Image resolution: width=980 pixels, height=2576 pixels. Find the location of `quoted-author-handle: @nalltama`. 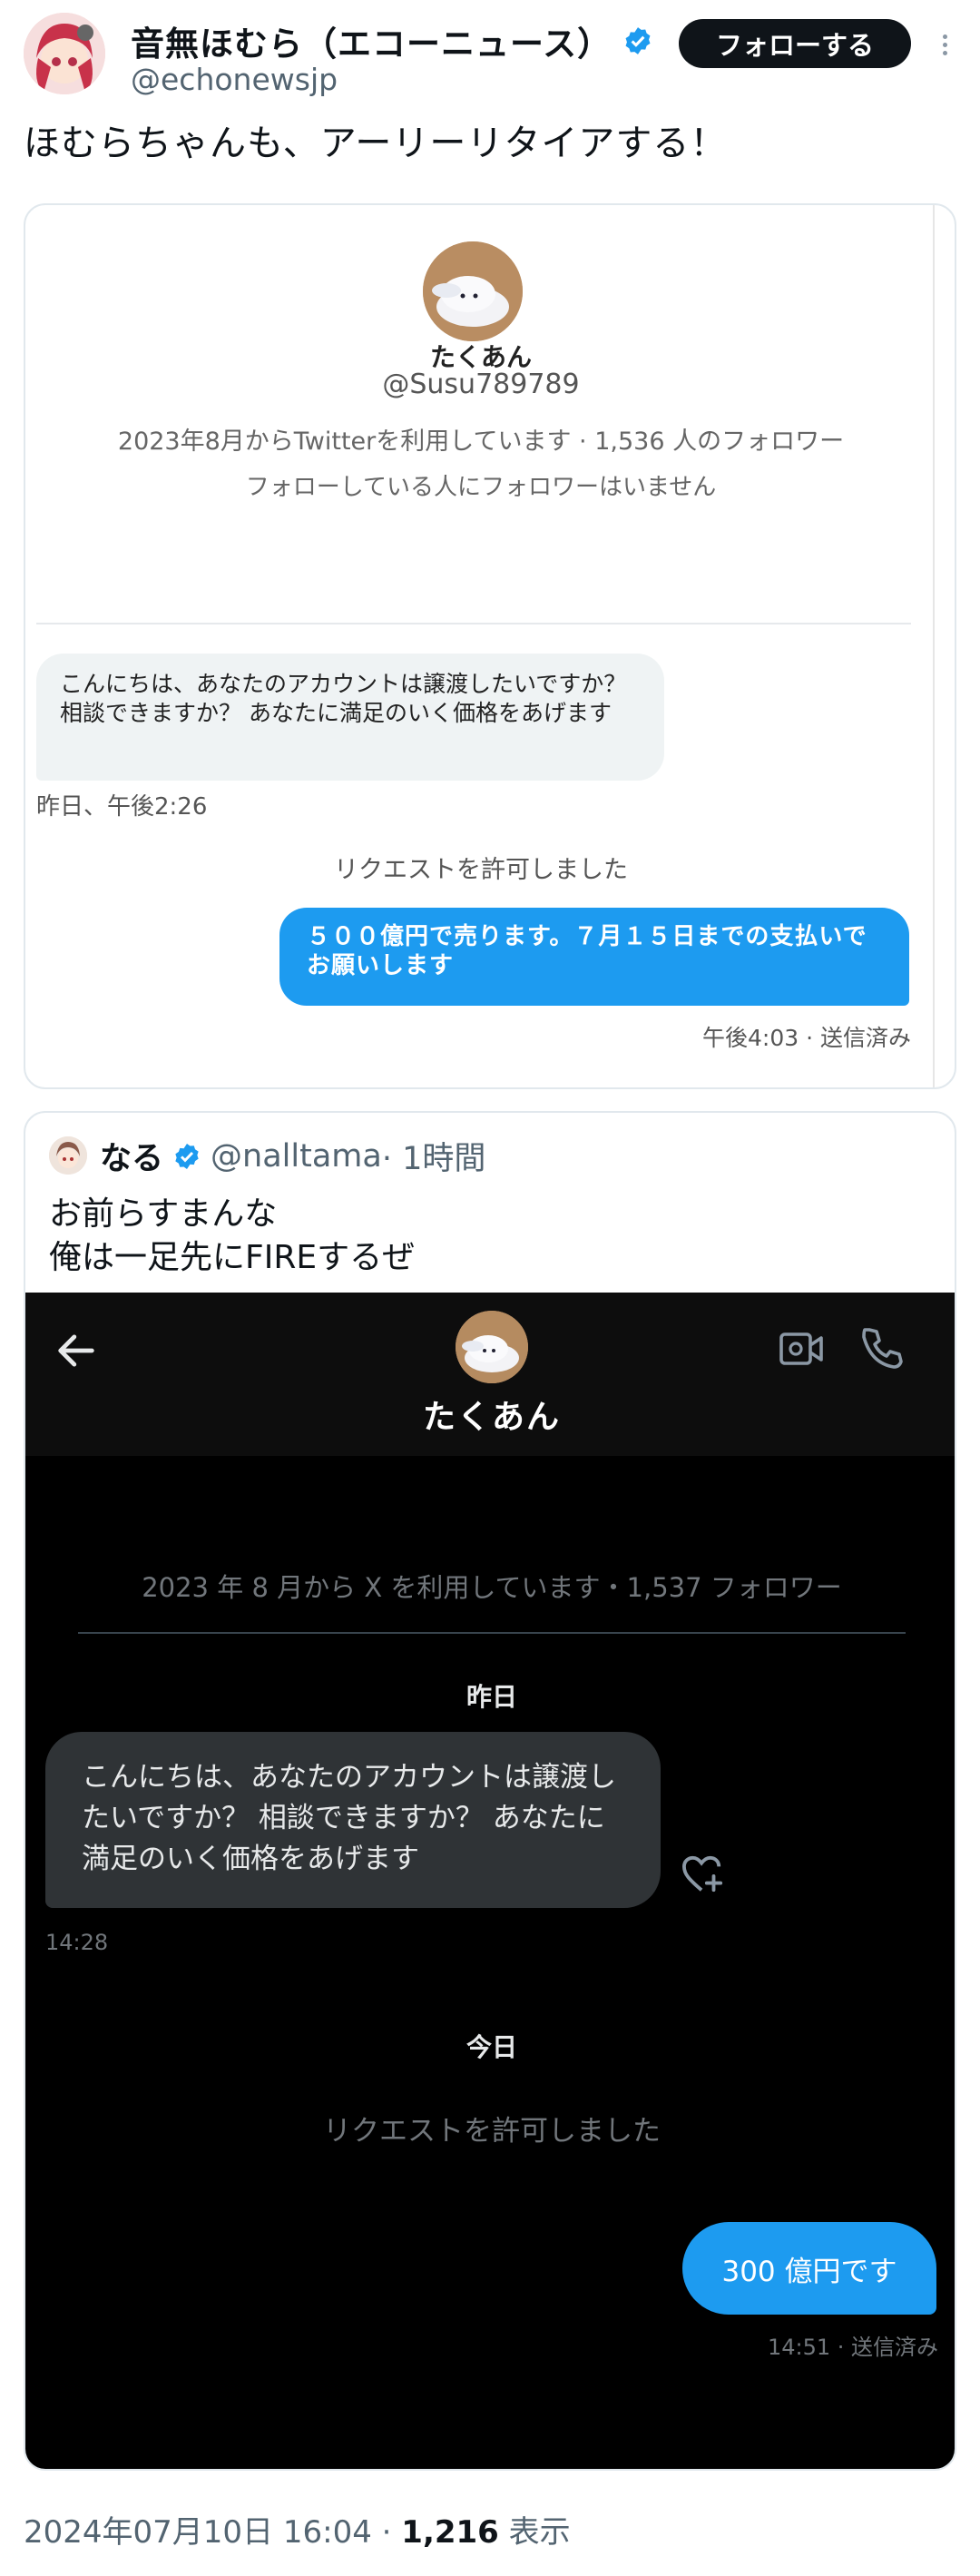

quoted-author-handle: @nalltama is located at coordinates (296, 1156).